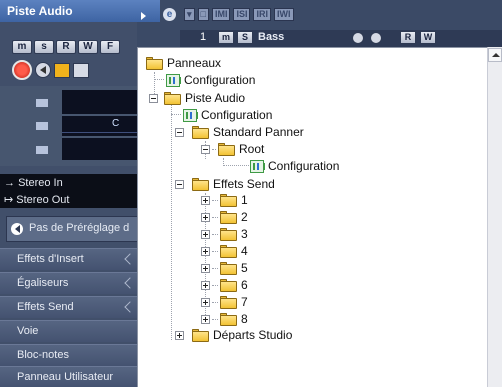 The height and width of the screenshot is (387, 502). I want to click on section-label: Égaliseurs, so click(43, 283).